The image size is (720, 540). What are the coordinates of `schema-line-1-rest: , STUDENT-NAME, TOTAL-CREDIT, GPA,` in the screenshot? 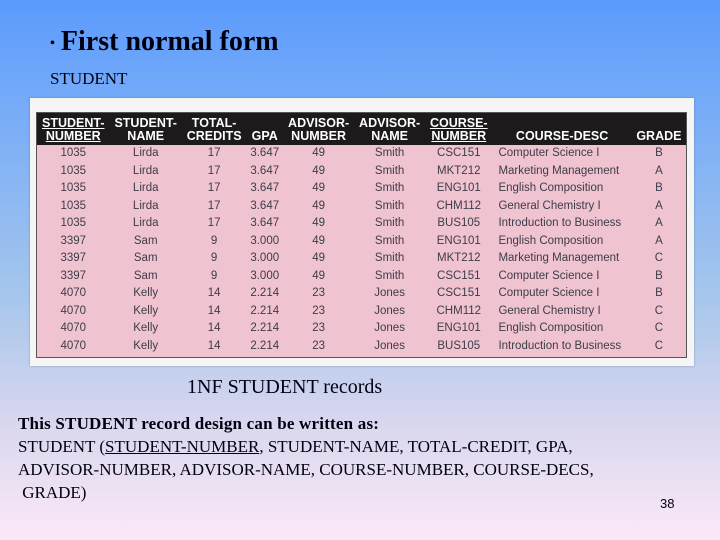 It's located at (416, 446).